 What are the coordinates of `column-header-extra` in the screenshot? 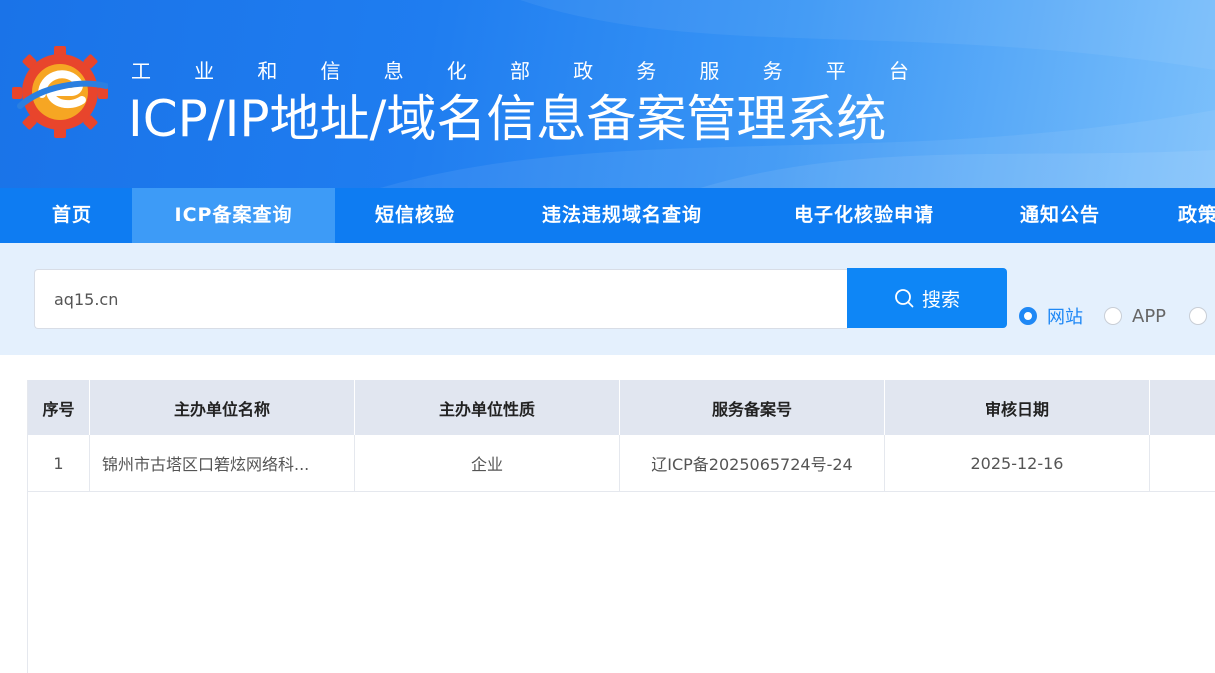 It's located at (1182, 407).